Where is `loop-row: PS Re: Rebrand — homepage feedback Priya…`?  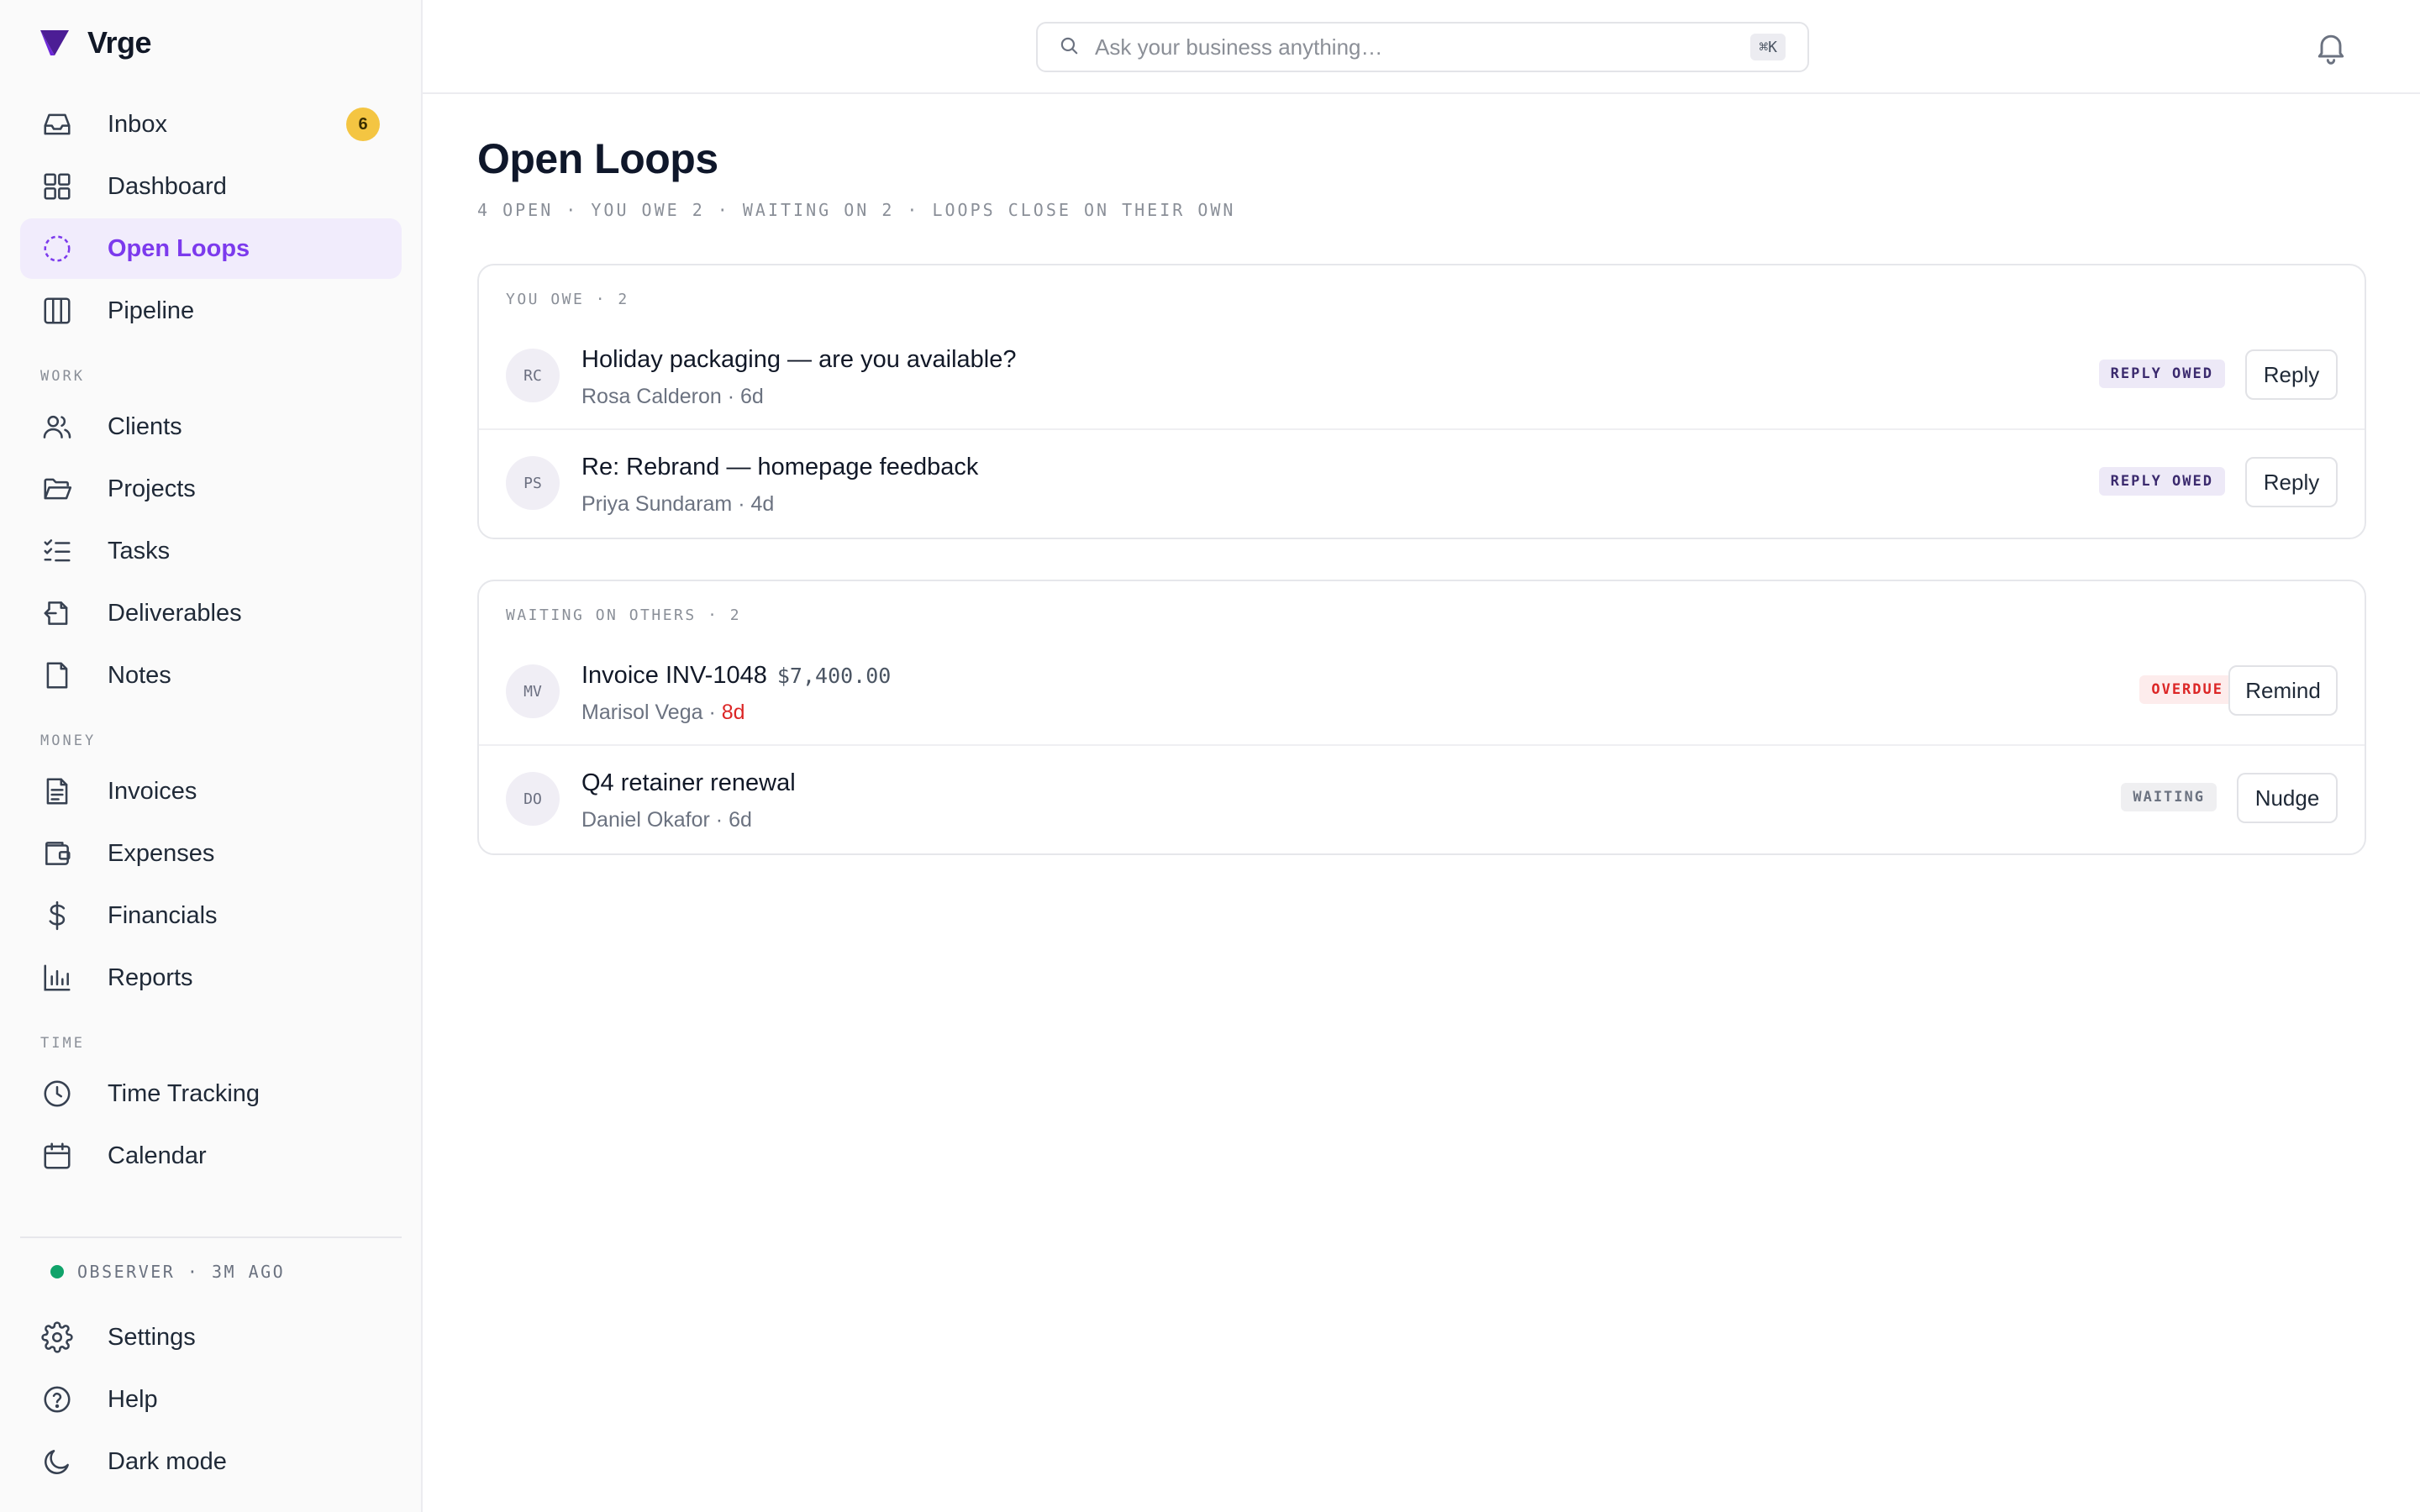 loop-row: PS Re: Rebrand — homepage feedback Priya… is located at coordinates (1422, 481).